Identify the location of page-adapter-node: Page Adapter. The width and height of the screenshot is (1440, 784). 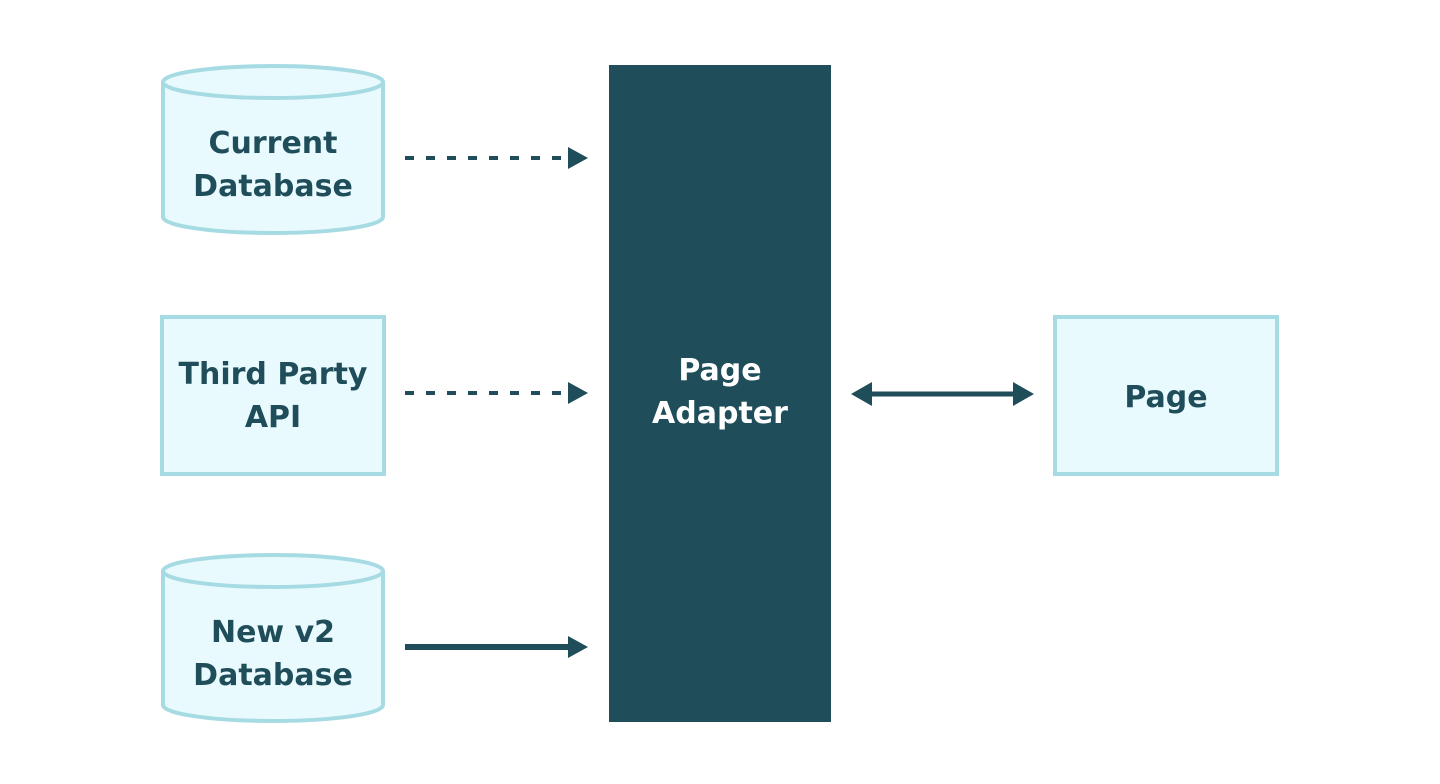
(720, 393).